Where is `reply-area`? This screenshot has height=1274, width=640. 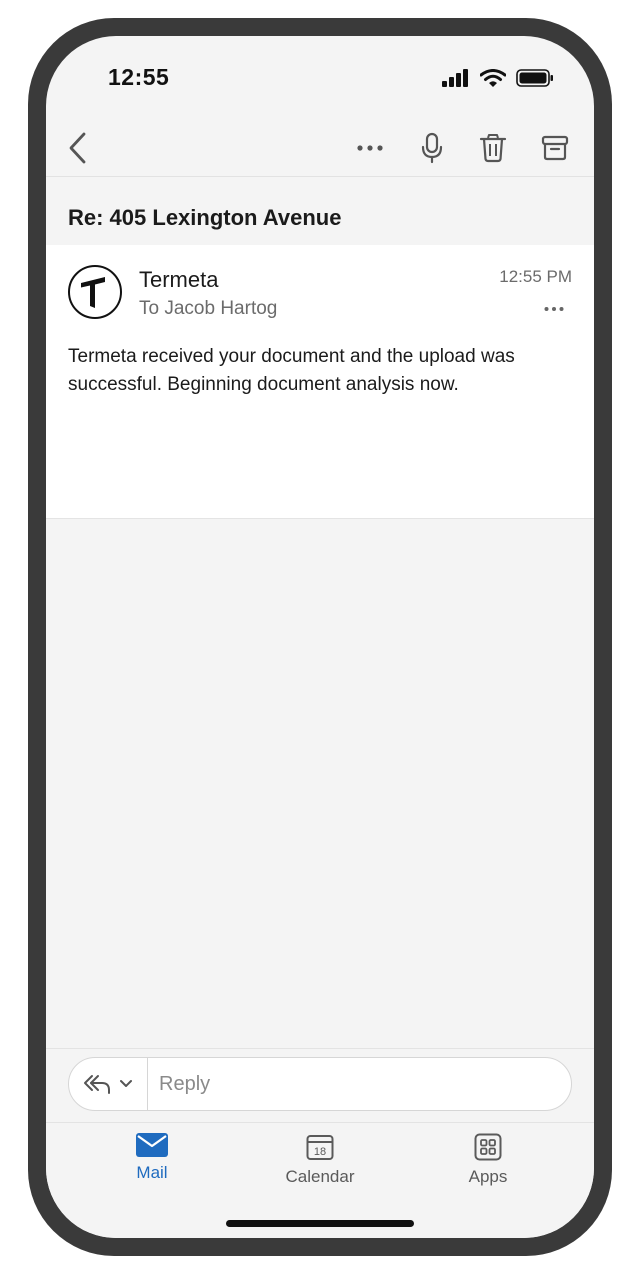
reply-area is located at coordinates (320, 1085).